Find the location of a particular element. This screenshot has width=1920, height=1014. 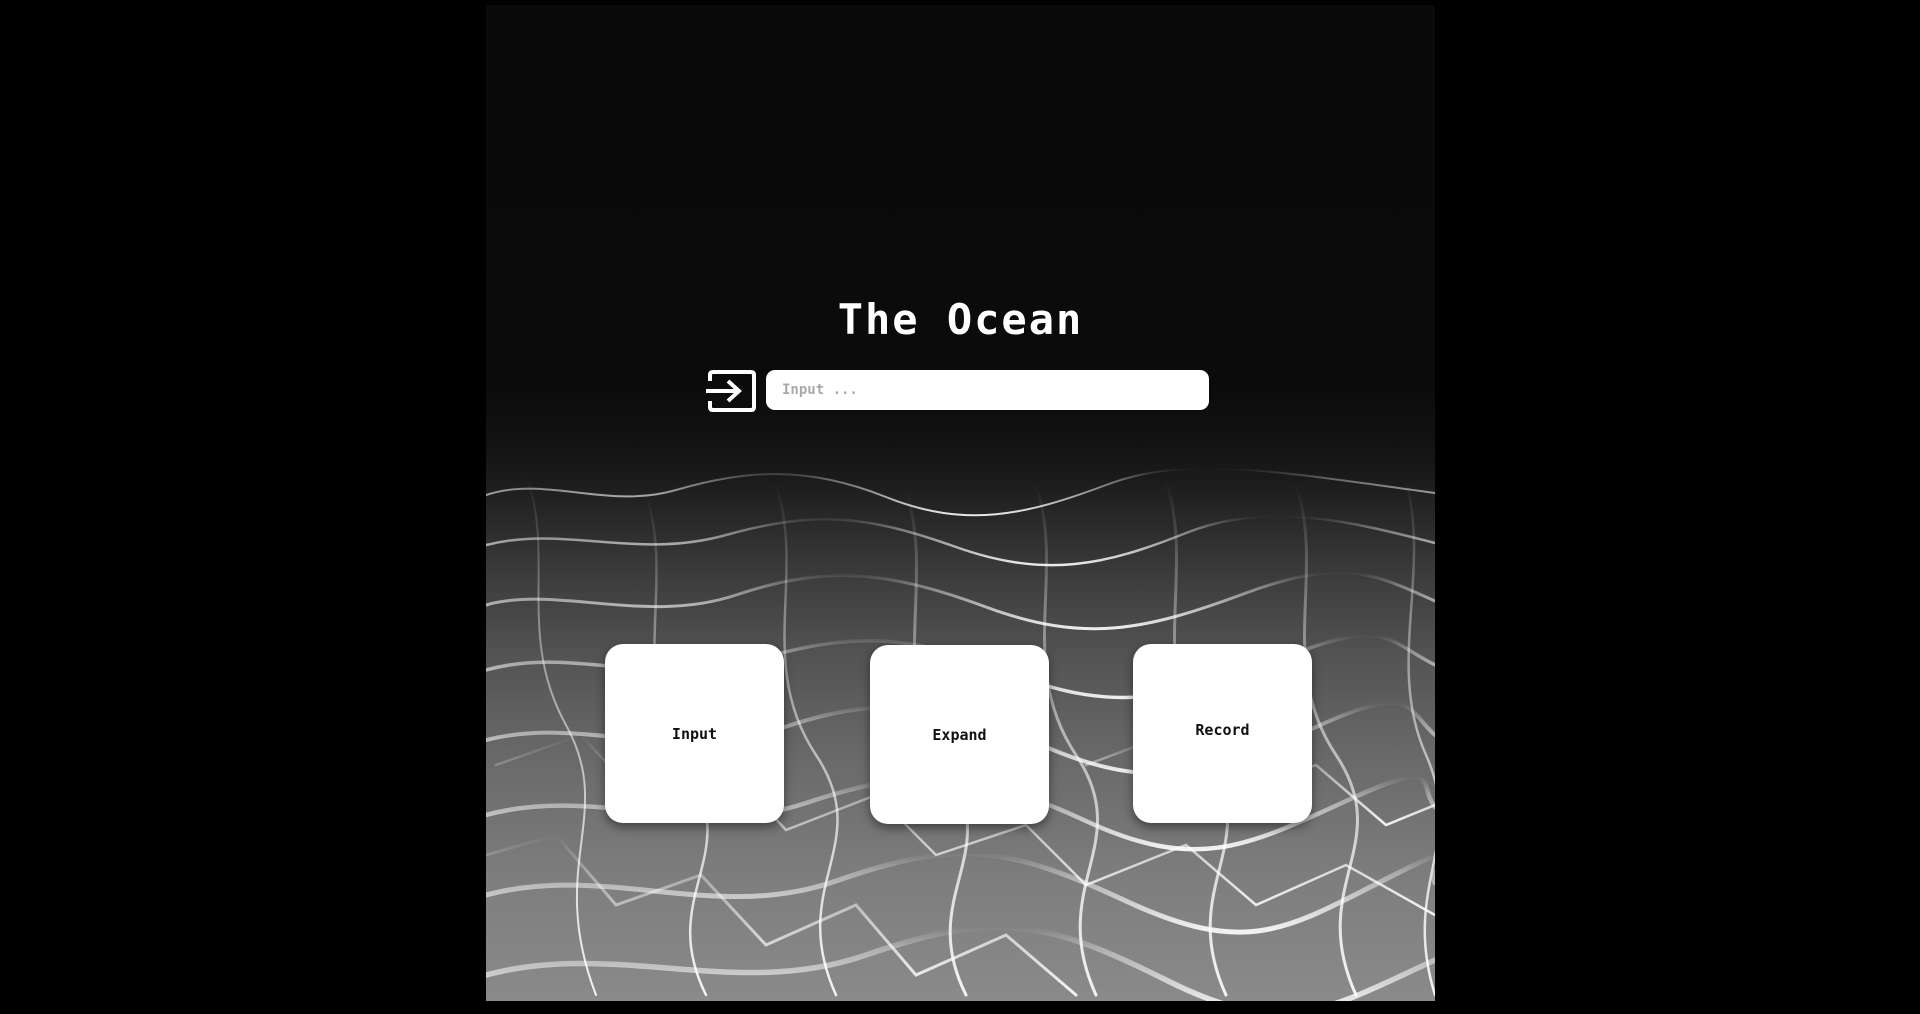

enter-button is located at coordinates (732, 391).